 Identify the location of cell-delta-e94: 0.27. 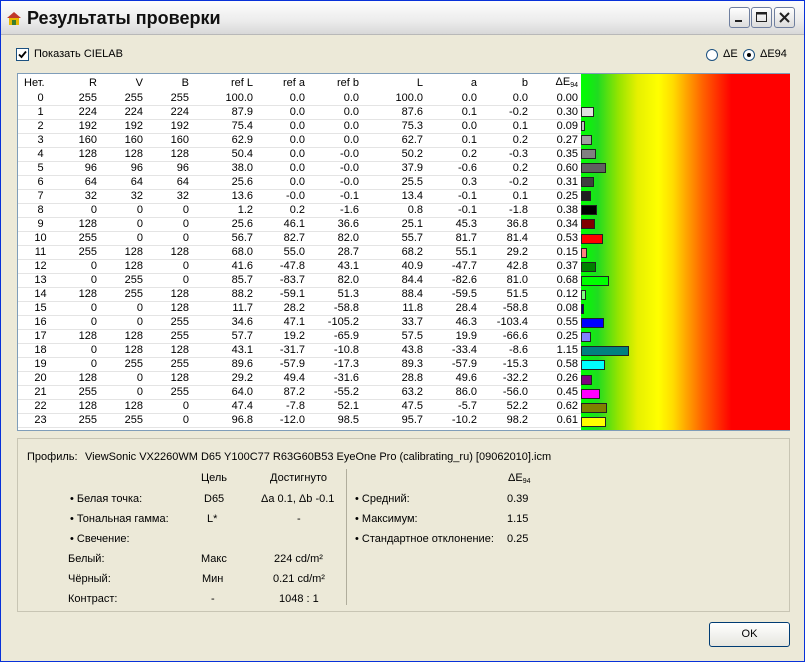
(556, 141).